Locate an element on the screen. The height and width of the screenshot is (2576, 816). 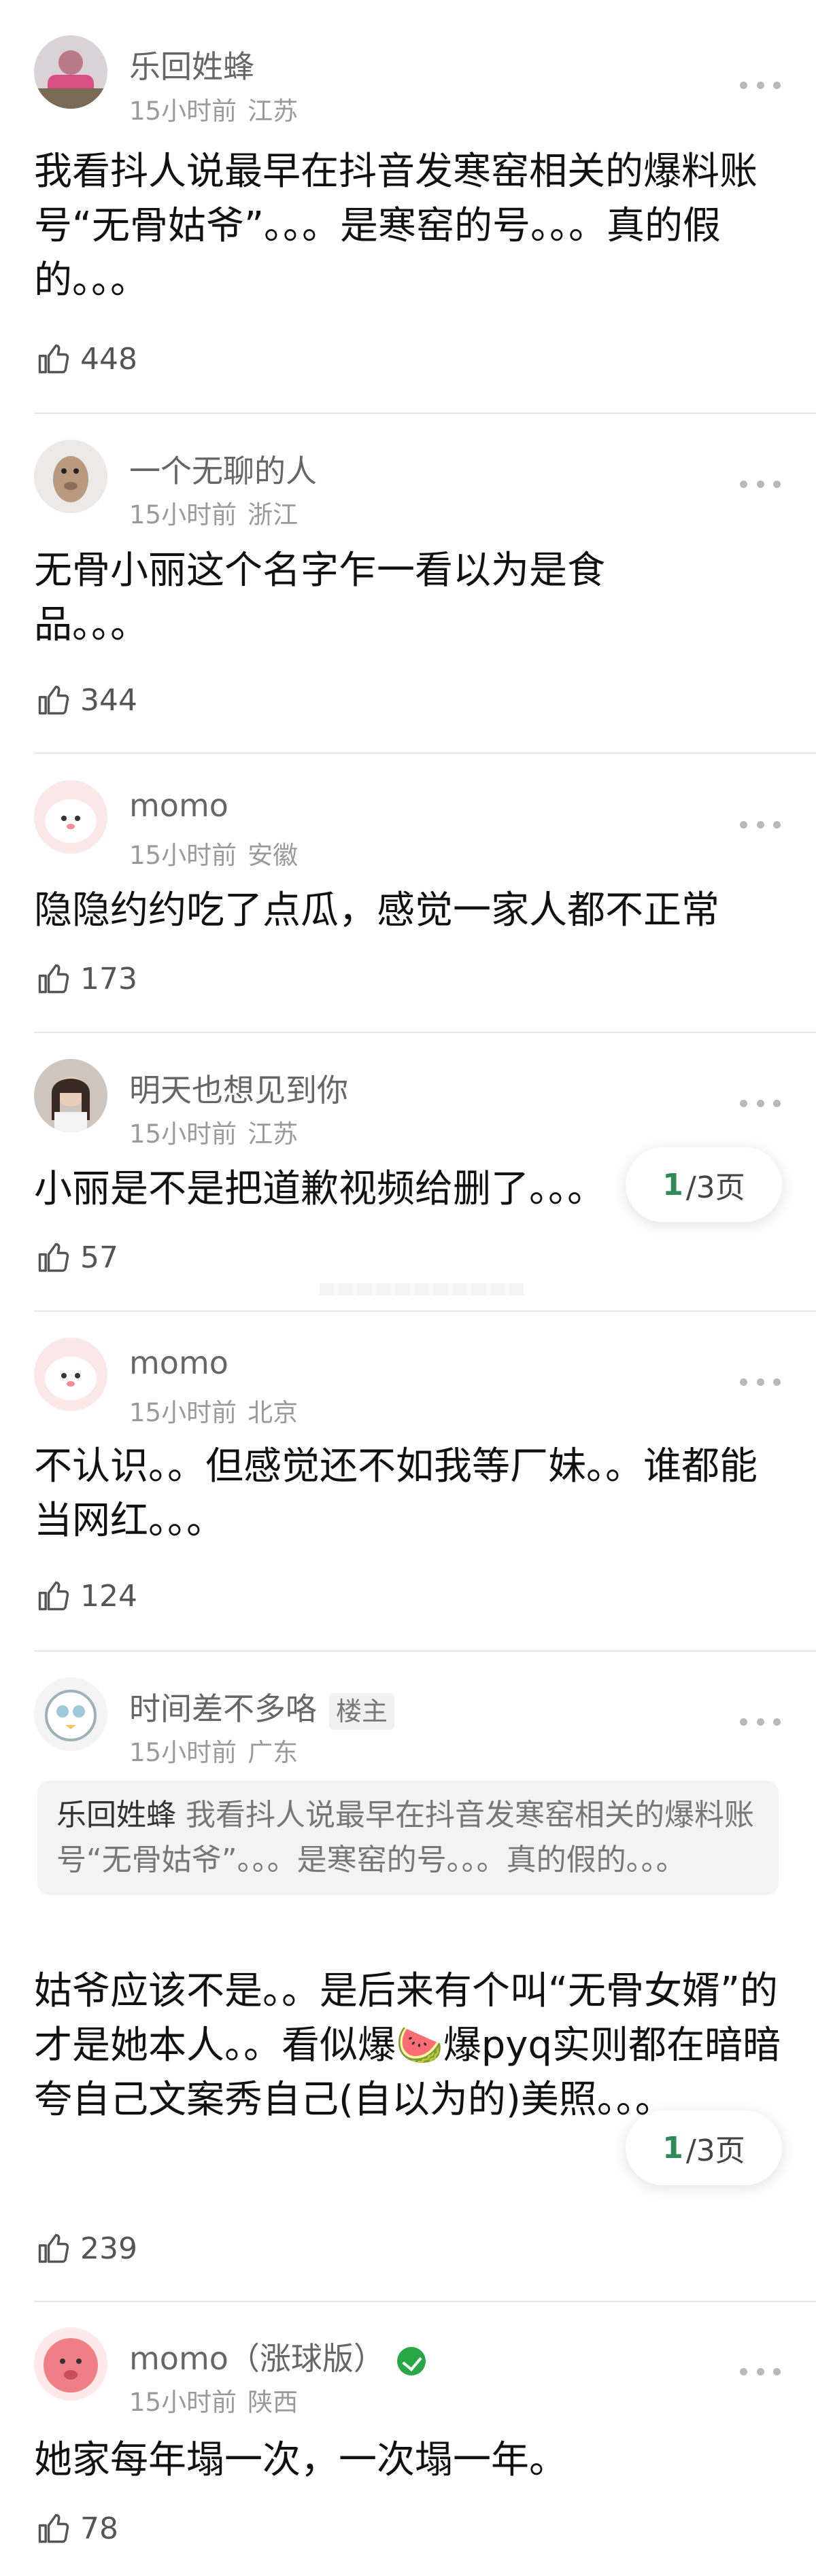
comment-meta: 15小时前 广东 is located at coordinates (219, 1750).